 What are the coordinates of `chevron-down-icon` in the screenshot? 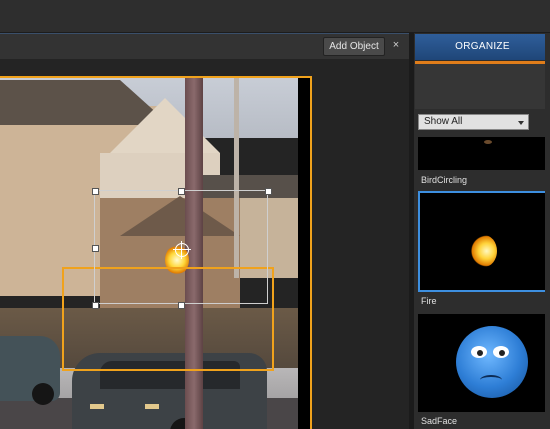 It's located at (521, 123).